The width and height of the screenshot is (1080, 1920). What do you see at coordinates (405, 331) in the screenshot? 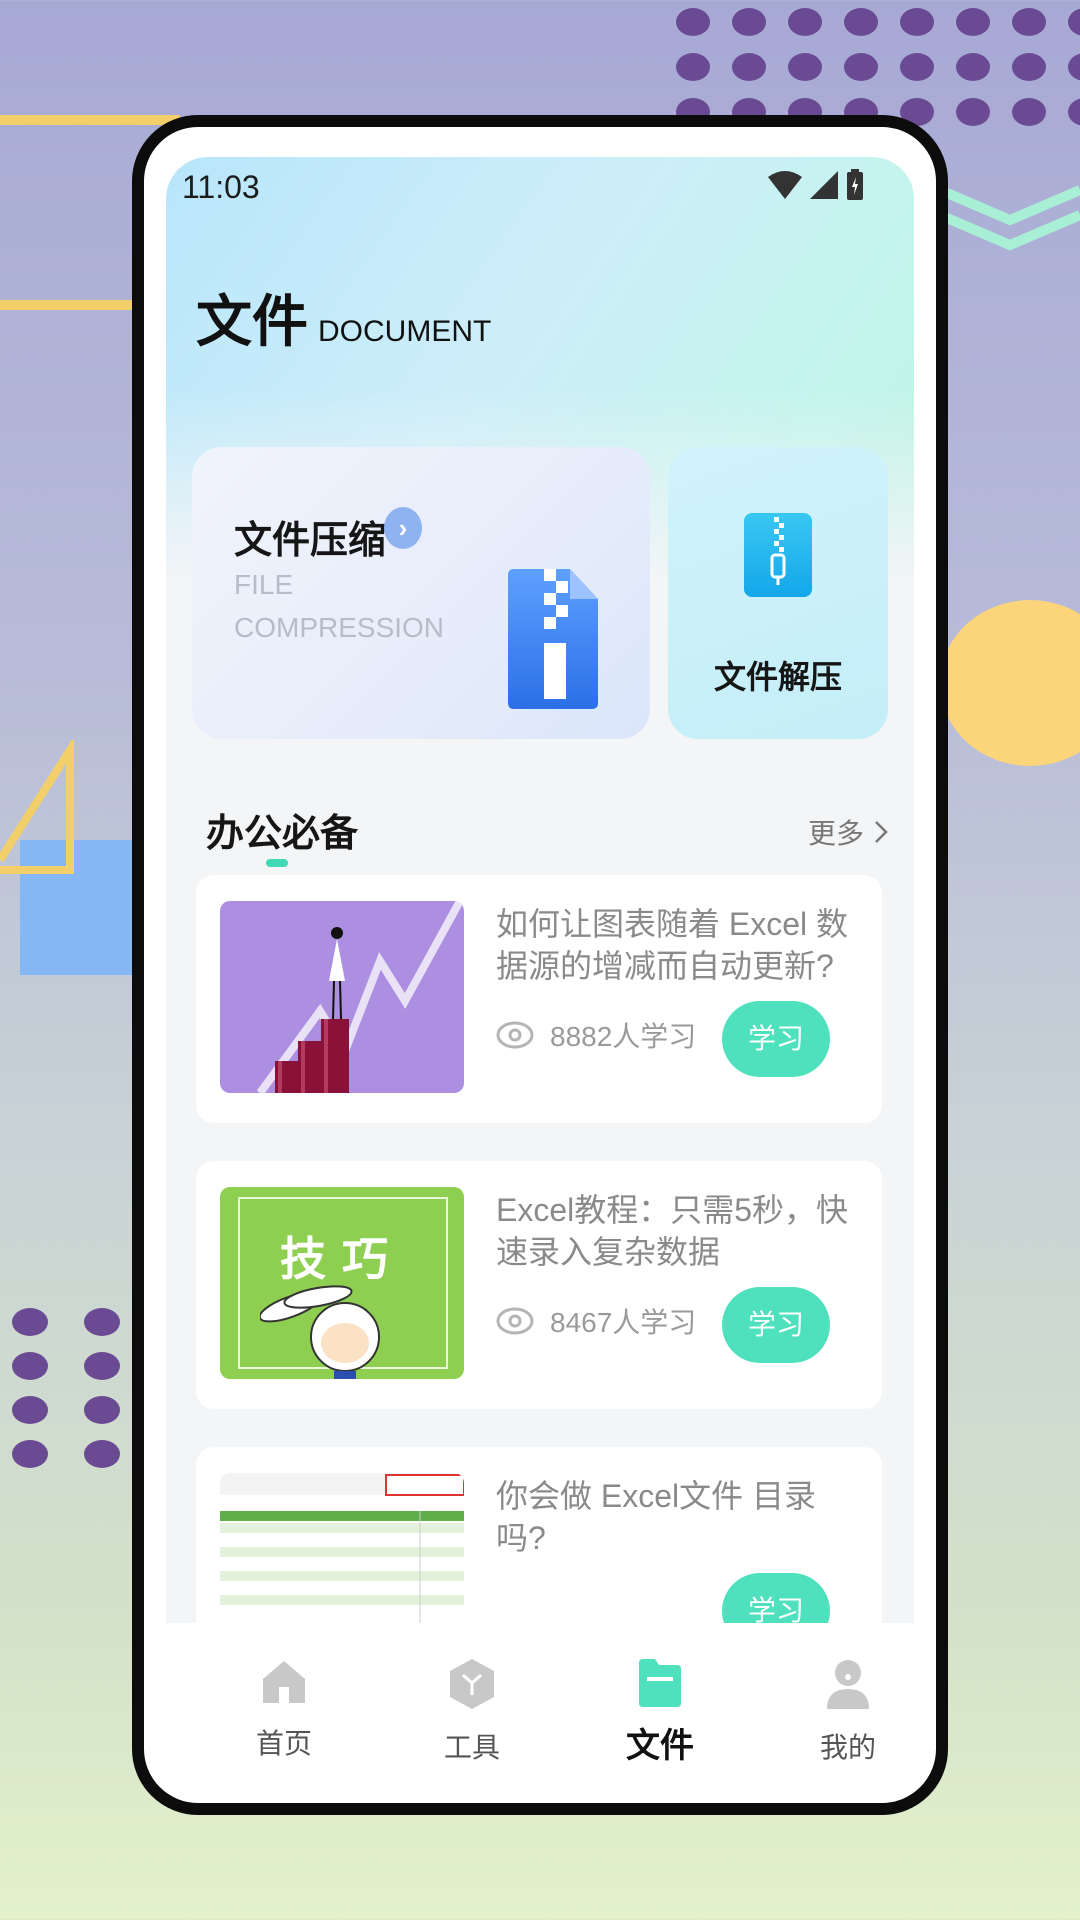
I see `page-title-en: DOCUMENT` at bounding box center [405, 331].